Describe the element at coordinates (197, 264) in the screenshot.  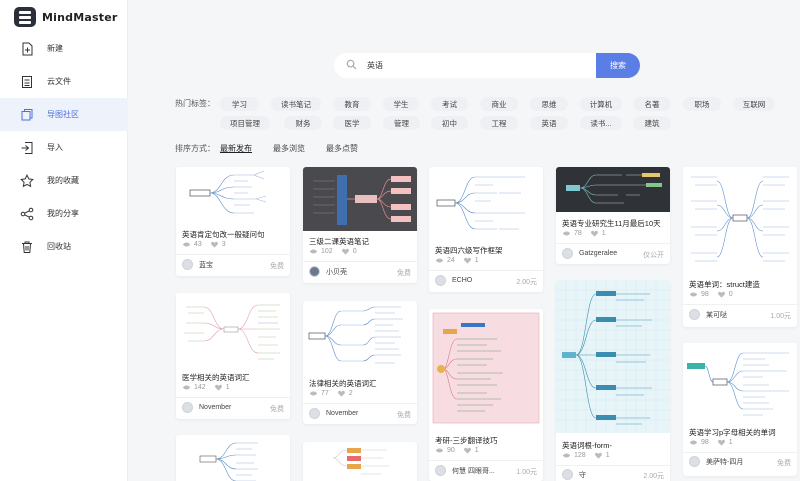
I see `card-author: 蓝宝` at that location.